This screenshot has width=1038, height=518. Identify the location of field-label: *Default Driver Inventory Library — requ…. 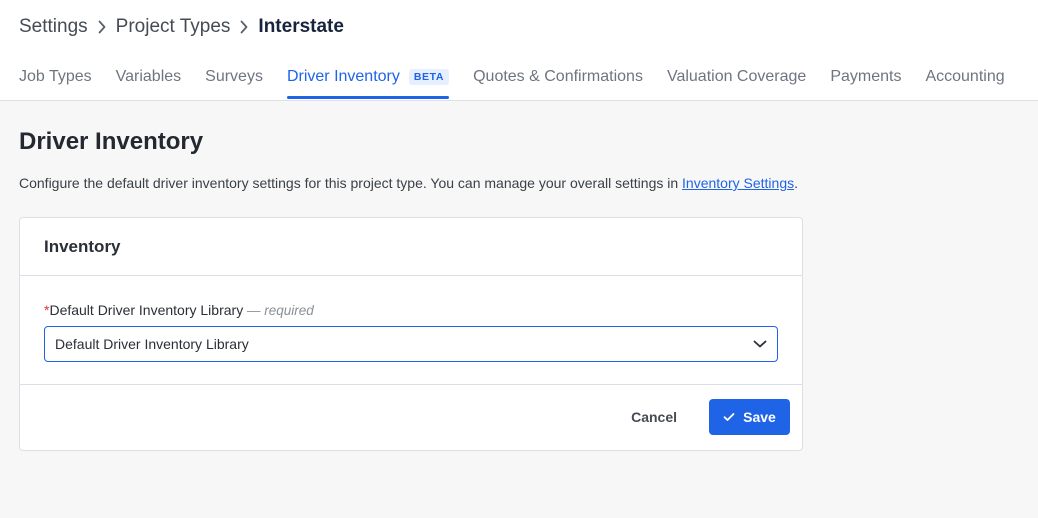
(411, 310).